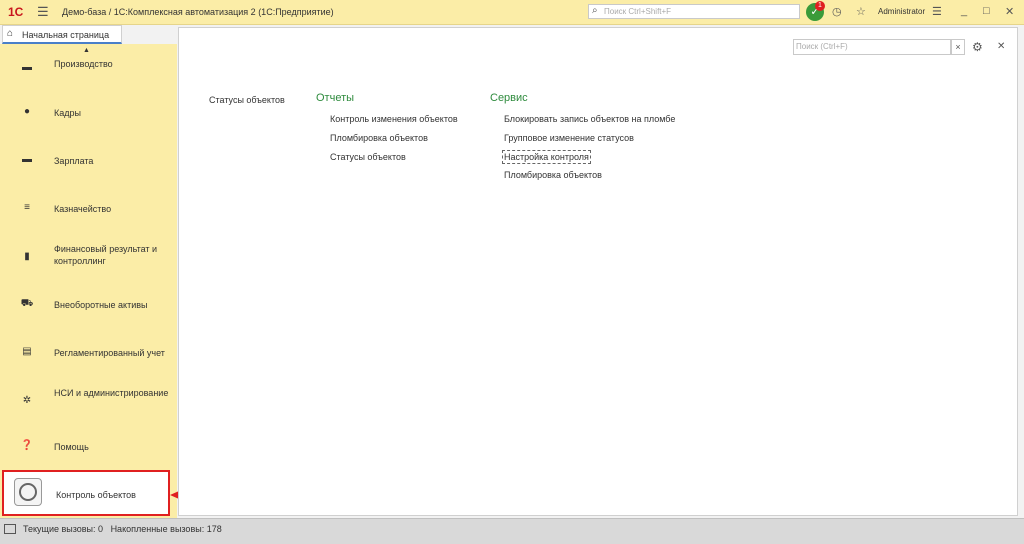  Describe the element at coordinates (820, 6) in the screenshot. I see `notification-badge: 1` at that location.